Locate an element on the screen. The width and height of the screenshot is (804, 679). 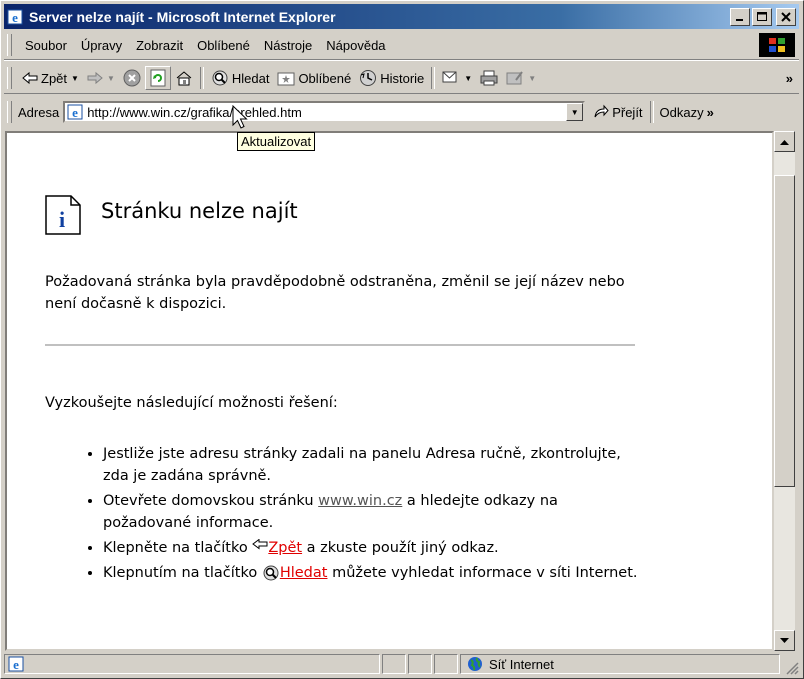
vertical-scrollbar is located at coordinates (784, 391).